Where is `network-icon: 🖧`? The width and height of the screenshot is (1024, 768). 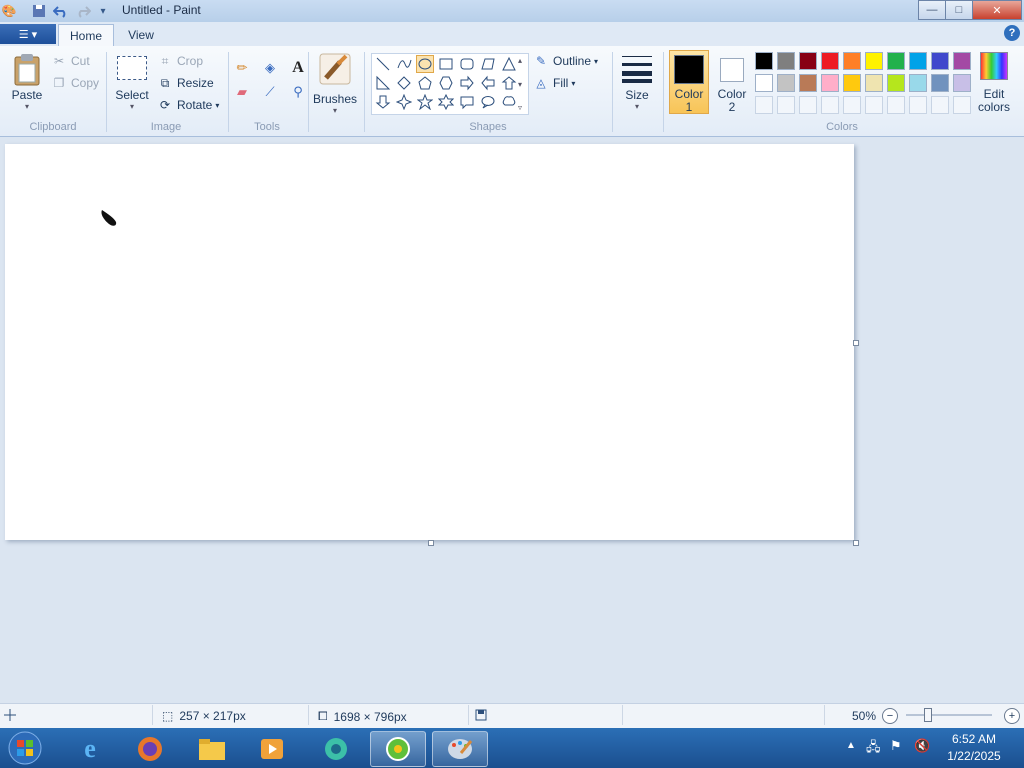 network-icon: 🖧 is located at coordinates (873, 749).